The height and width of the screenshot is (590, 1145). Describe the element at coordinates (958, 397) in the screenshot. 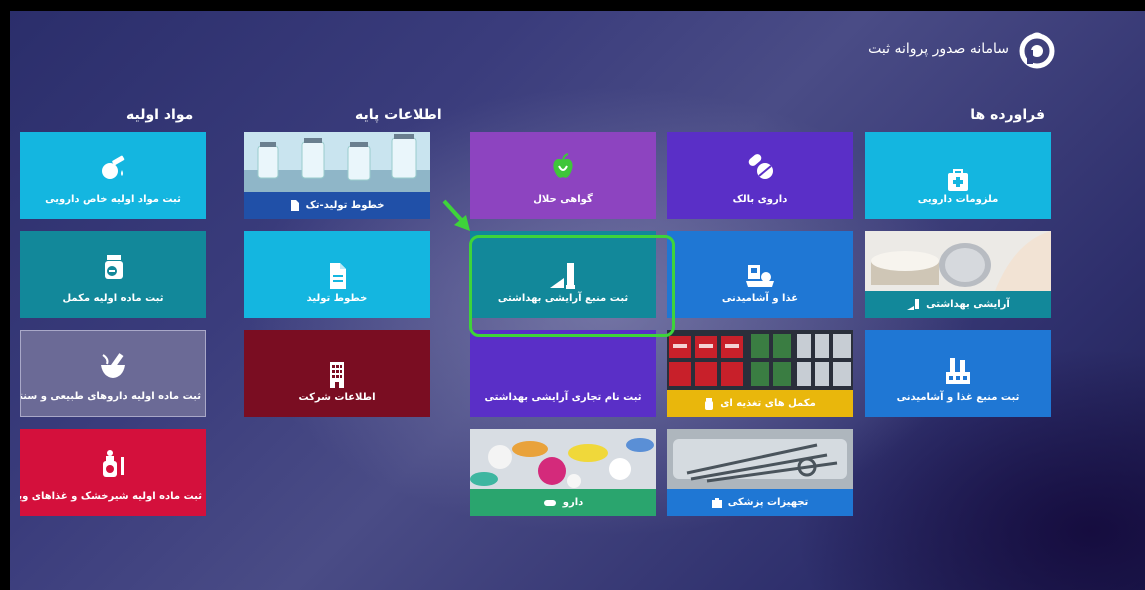

I see `tile-label: ثبت منبع غذا و آشامیدنی` at that location.